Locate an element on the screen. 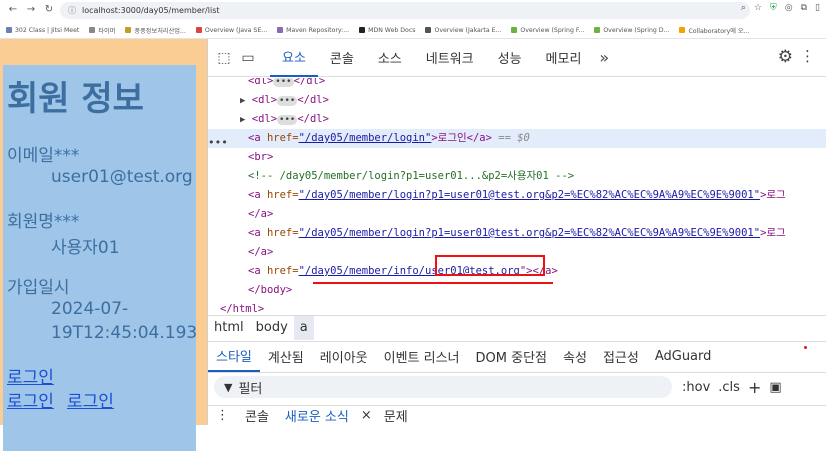 This screenshot has width=826, height=451. devtools-tab: 네트워크 is located at coordinates (450, 58).